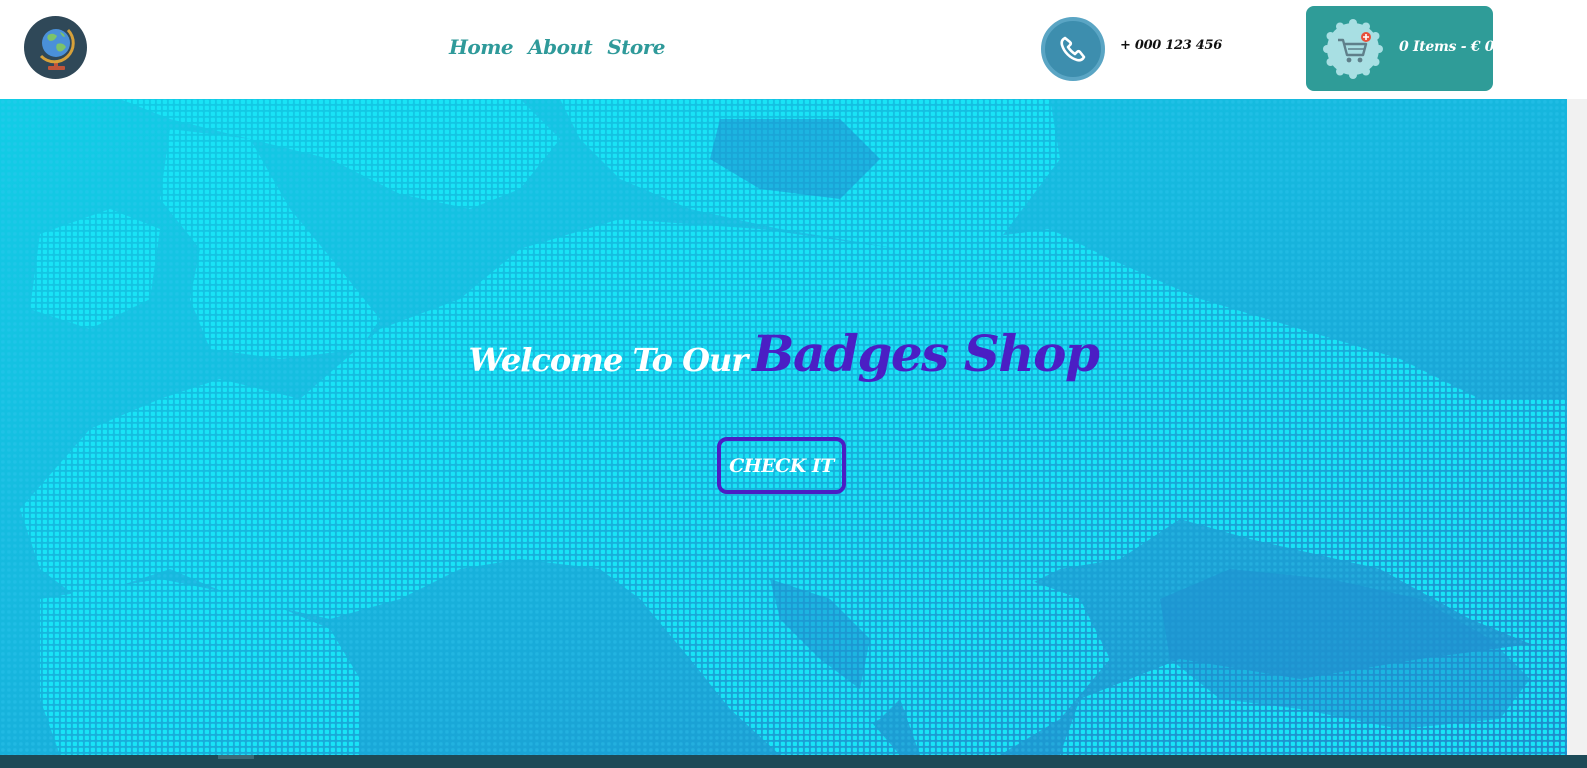 Image resolution: width=1587 pixels, height=768 pixels. I want to click on nav-store-link: Store, so click(636, 47).